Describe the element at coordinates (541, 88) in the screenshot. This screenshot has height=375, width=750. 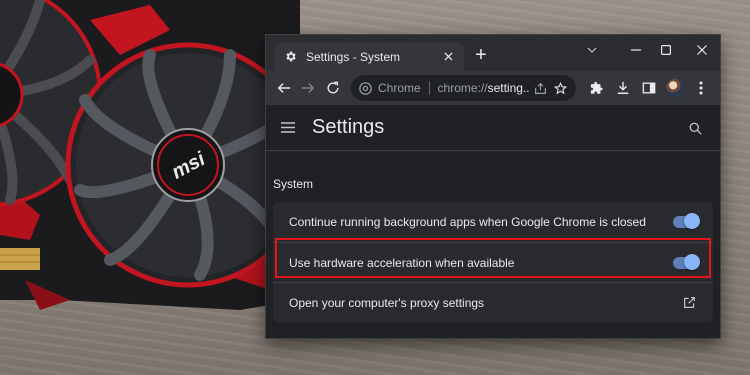
I see `share-icon` at that location.